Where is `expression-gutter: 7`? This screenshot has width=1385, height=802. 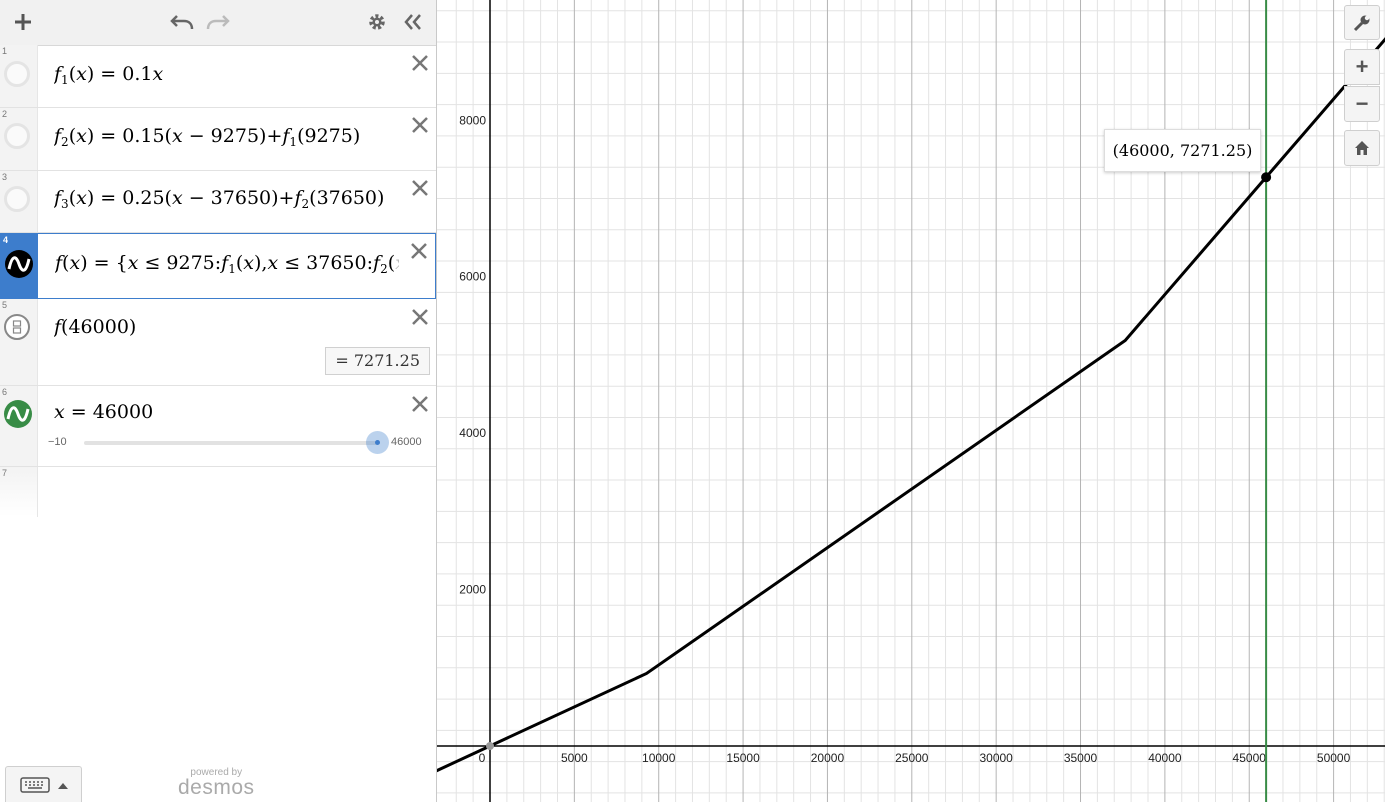
expression-gutter: 7 is located at coordinates (19, 492).